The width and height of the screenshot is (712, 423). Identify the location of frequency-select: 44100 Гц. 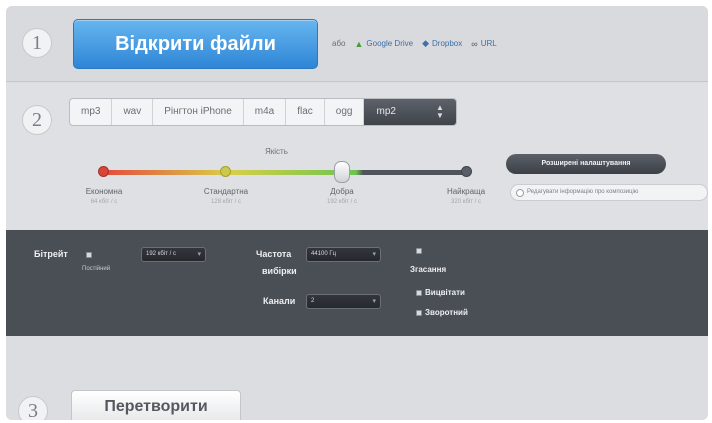
(343, 254).